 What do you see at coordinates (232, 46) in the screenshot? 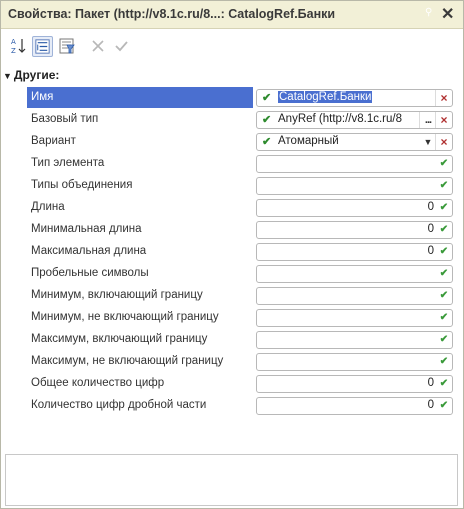
I see `toolbar: A Z` at bounding box center [232, 46].